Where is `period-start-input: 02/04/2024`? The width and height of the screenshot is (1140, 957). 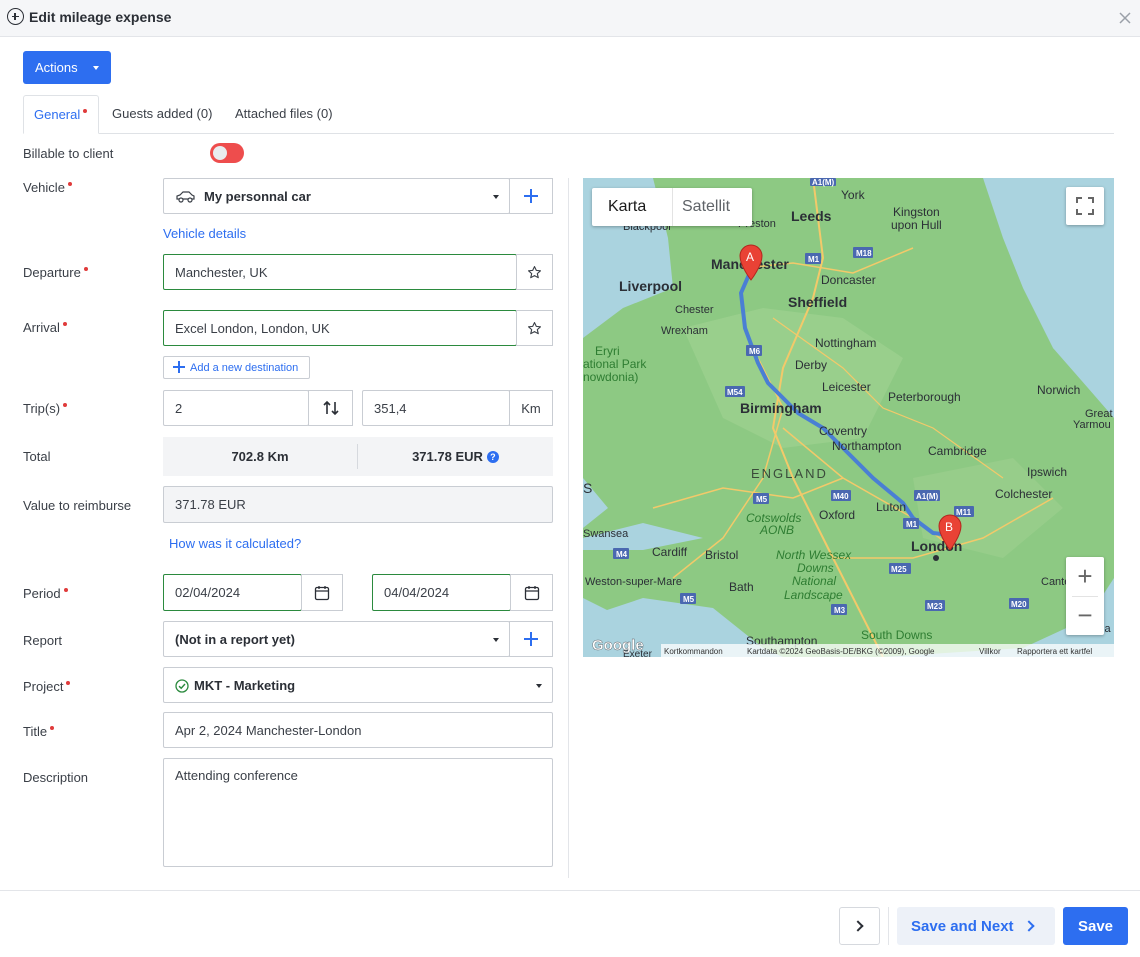
period-start-input: 02/04/2024 is located at coordinates (232, 592).